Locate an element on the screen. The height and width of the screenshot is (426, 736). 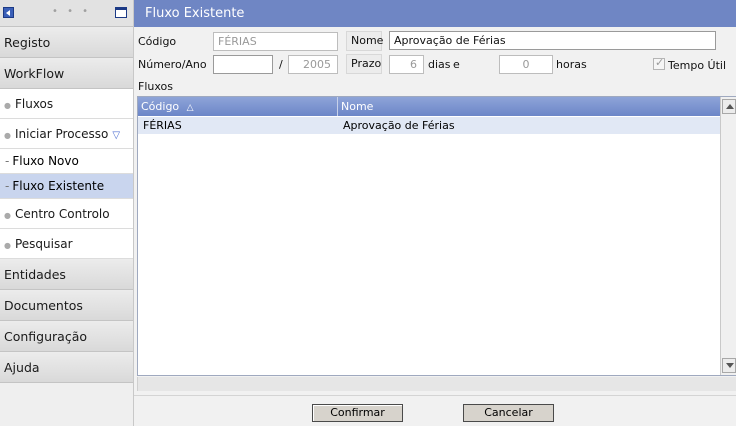
cancel-button: Cancelar is located at coordinates (508, 413).